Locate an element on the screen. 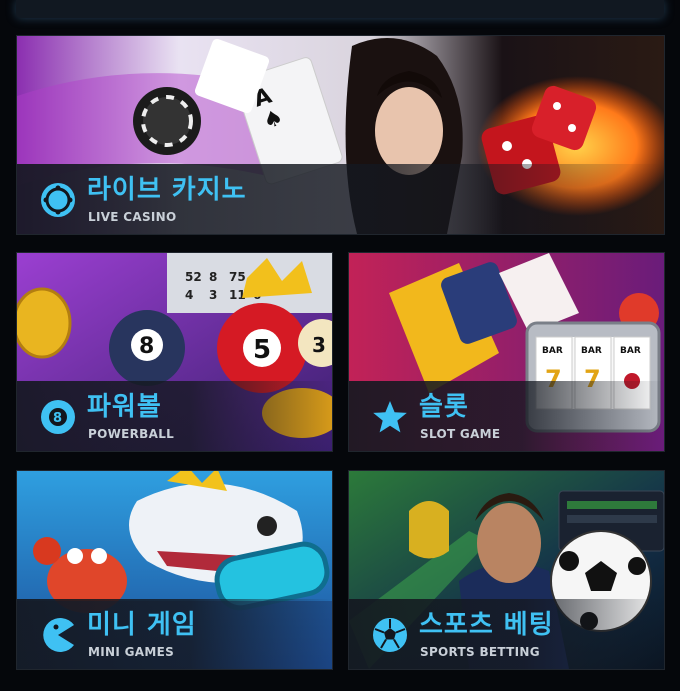 This screenshot has width=680, height=691. slot-game-subtitle: SLOT GAME is located at coordinates (460, 434).